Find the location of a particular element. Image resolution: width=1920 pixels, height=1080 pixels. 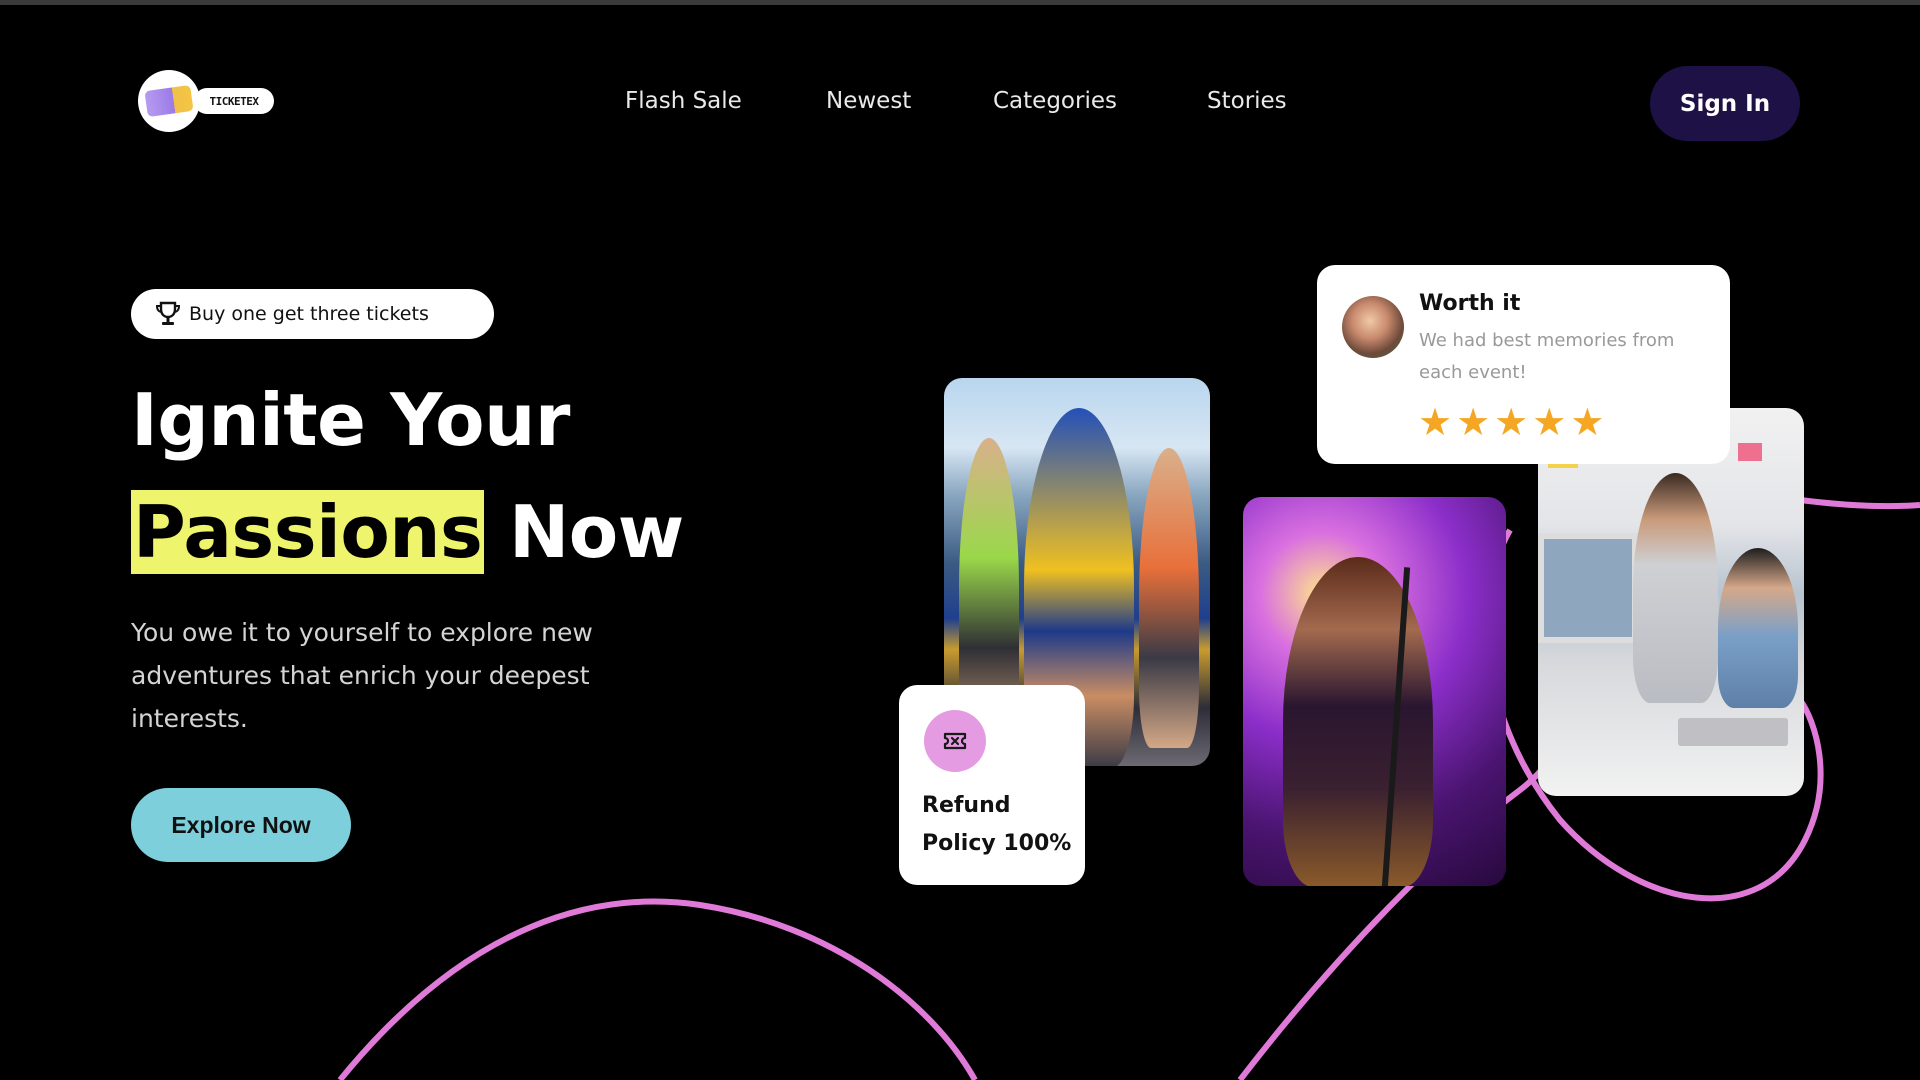

brand-logo: TICKETEX is located at coordinates (206, 101).